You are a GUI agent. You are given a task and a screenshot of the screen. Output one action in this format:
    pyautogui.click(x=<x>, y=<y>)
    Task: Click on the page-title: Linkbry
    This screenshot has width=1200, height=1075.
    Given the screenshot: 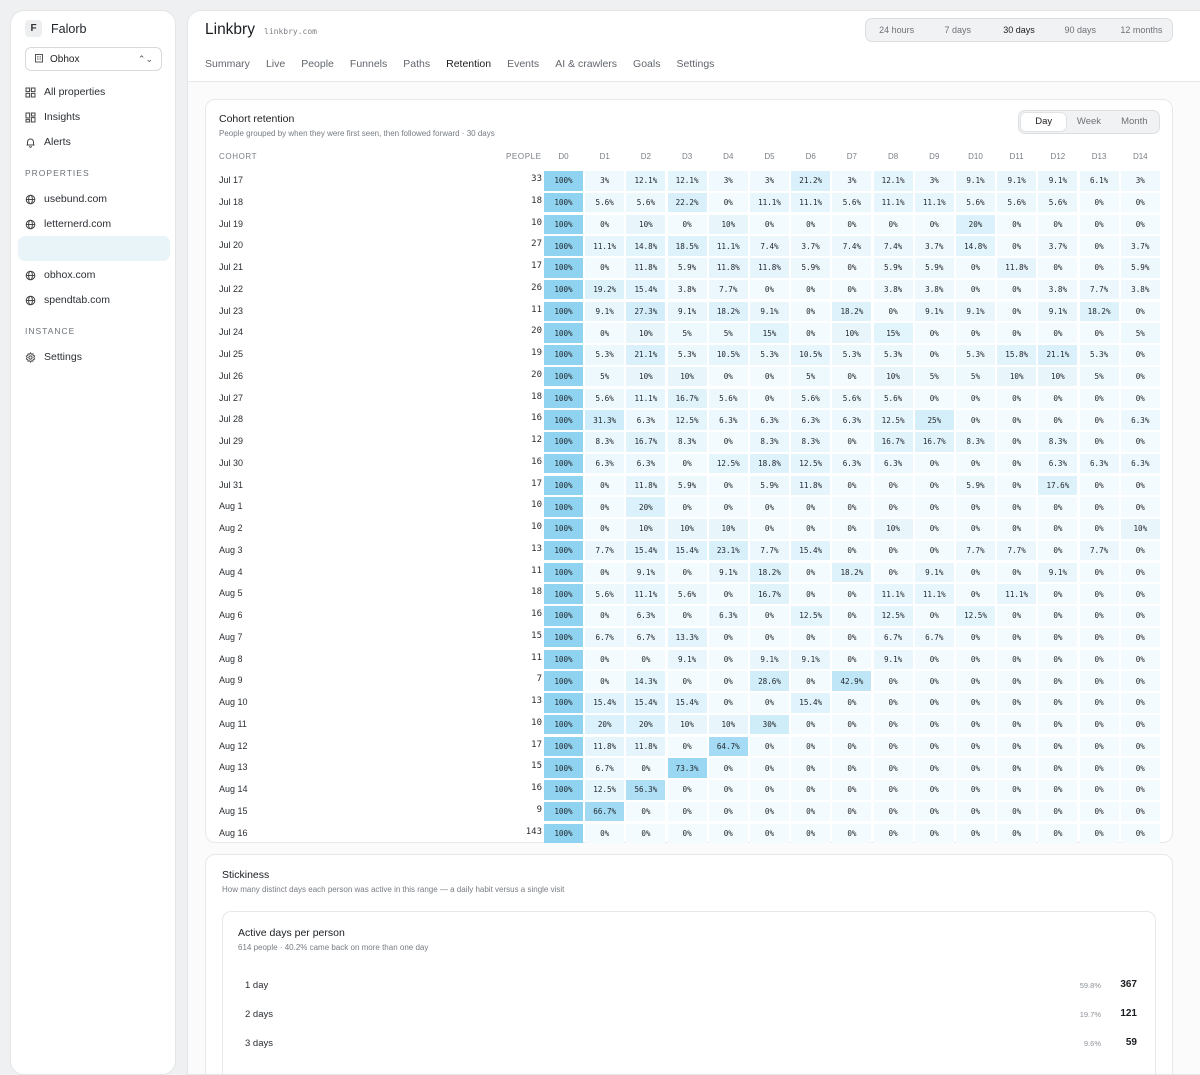 What is the action you would take?
    pyautogui.click(x=230, y=29)
    